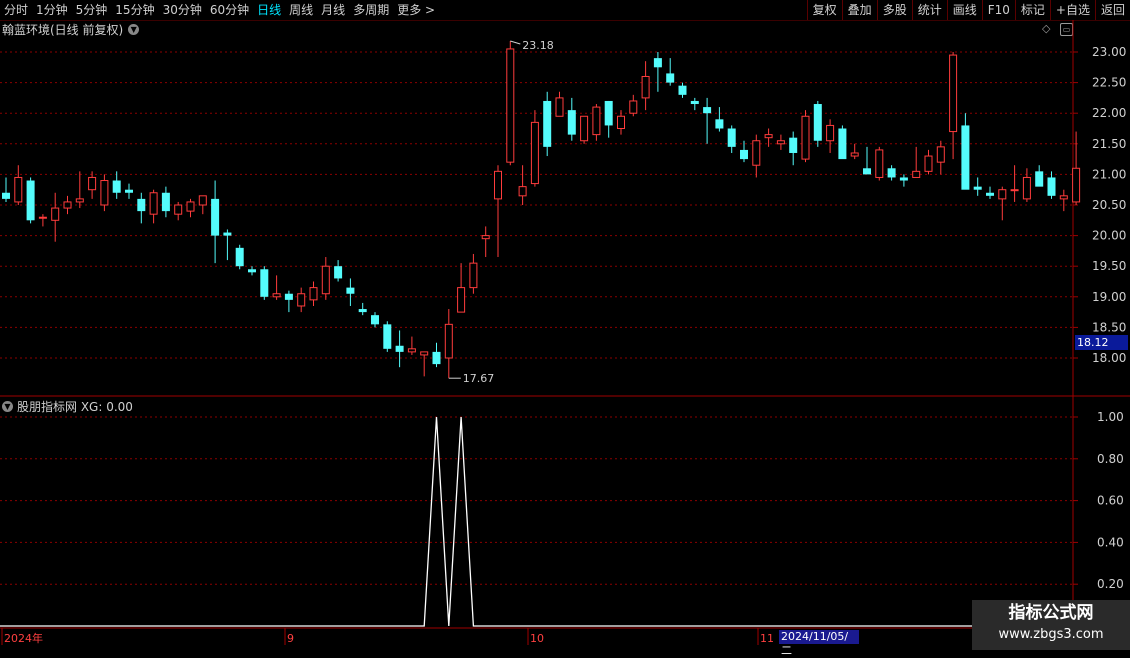 The width and height of the screenshot is (1130, 658). Describe the element at coordinates (1101, 342) in the screenshot. I see `current-price-tag: 18.12` at that location.